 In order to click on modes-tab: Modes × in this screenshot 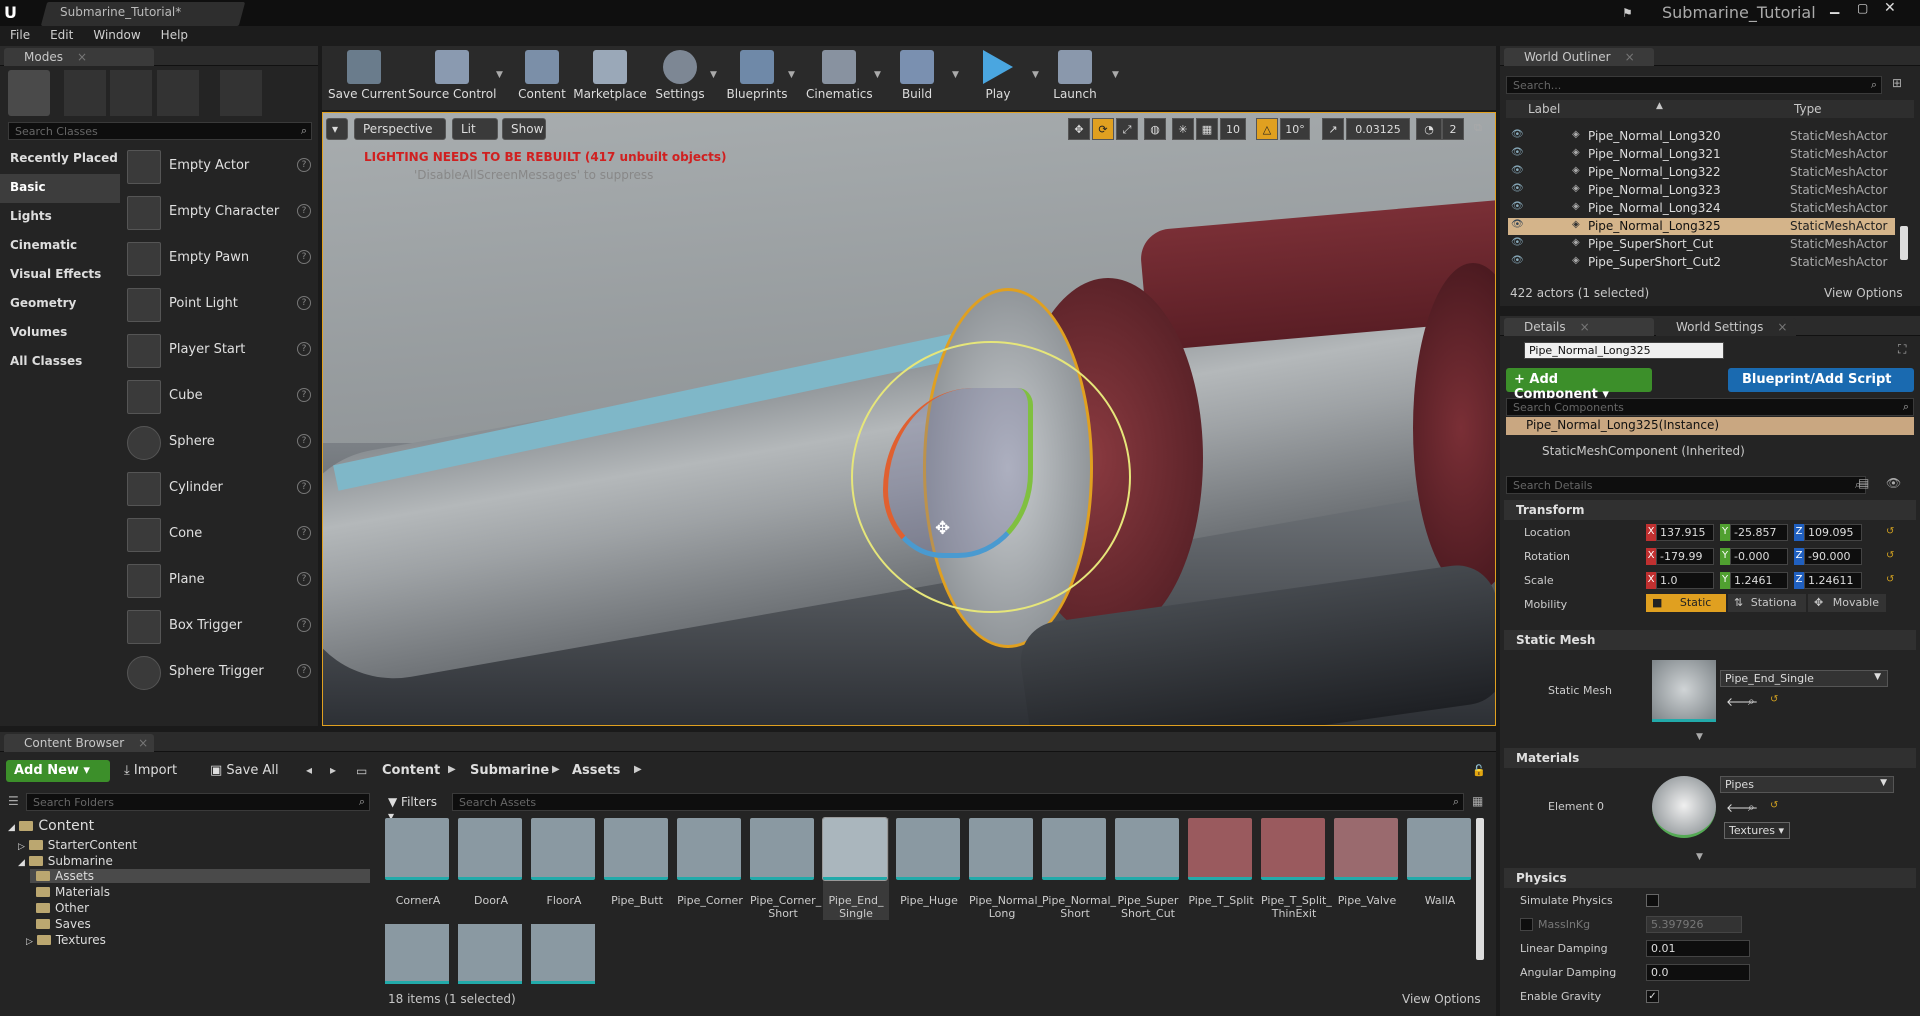, I will do `click(79, 57)`.